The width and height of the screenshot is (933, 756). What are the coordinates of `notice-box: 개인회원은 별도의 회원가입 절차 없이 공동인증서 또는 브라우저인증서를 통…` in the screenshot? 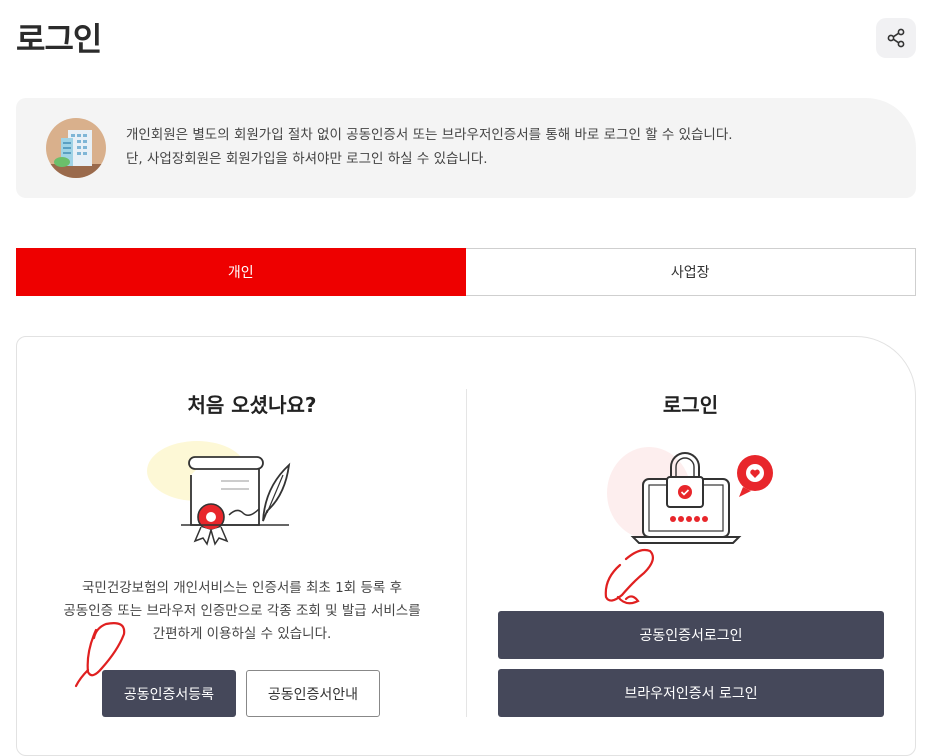 It's located at (466, 148).